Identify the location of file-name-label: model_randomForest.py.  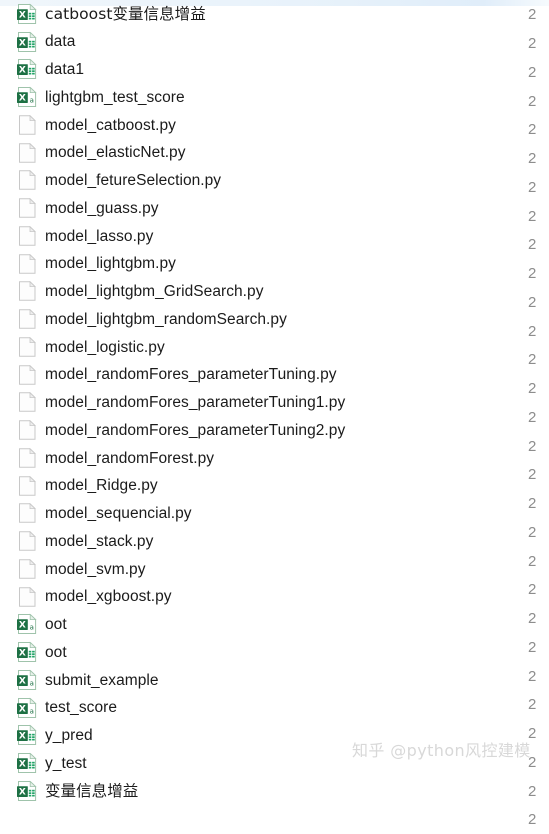
(130, 458).